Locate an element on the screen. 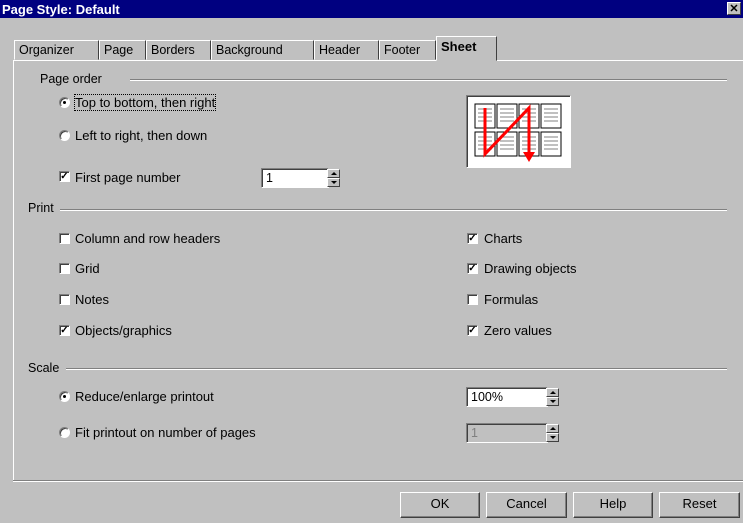 The height and width of the screenshot is (523, 743). scale-divider is located at coordinates (396, 369).